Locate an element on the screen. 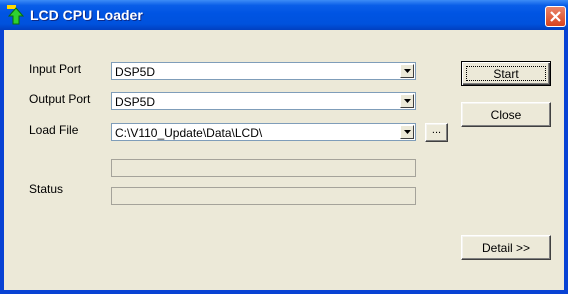 The width and height of the screenshot is (568, 294). detail-button: Detail >> is located at coordinates (506, 247).